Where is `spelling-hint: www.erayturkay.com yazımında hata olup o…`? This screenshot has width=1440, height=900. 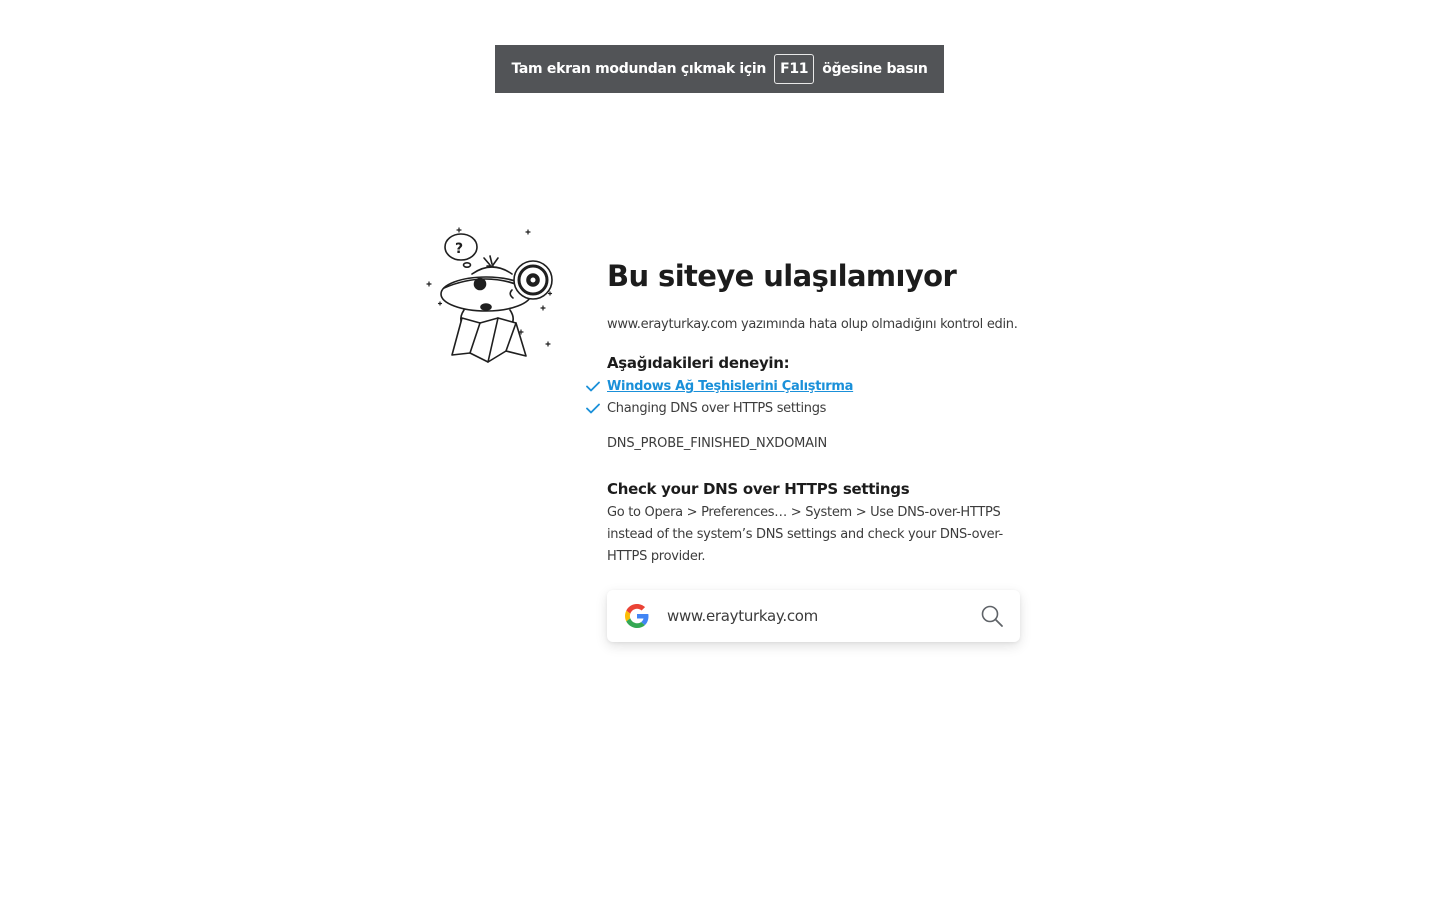
spelling-hint: www.erayturkay.com yazımında hata olup o… is located at coordinates (812, 324).